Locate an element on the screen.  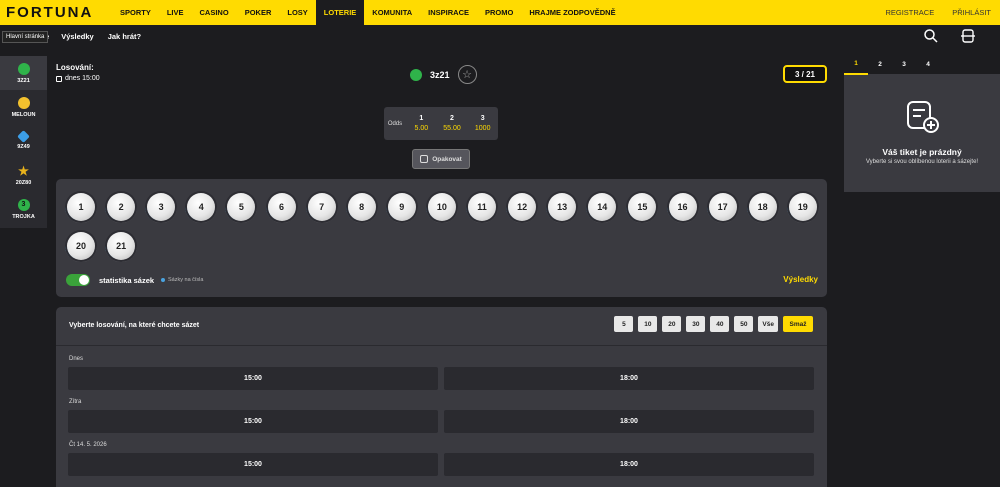
three-icon: 3 is located at coordinates (23, 204).